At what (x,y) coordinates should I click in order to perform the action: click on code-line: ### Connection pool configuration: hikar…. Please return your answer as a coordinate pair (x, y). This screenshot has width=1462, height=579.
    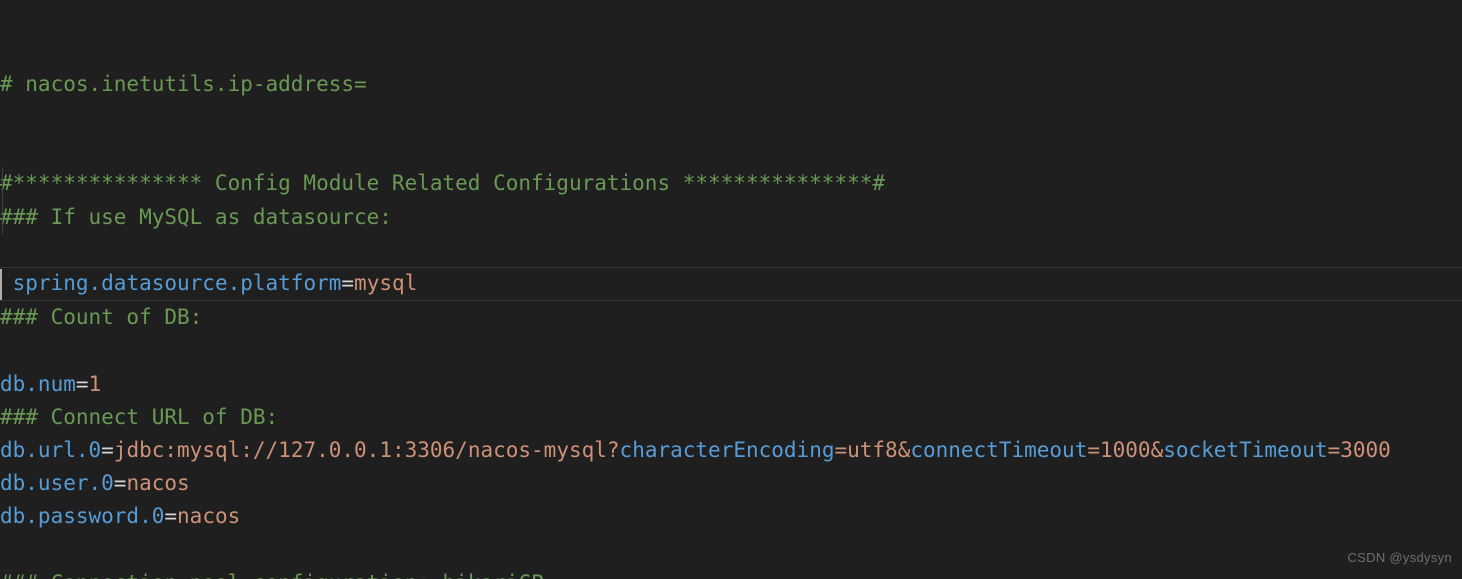
    Looking at the image, I should click on (731, 539).